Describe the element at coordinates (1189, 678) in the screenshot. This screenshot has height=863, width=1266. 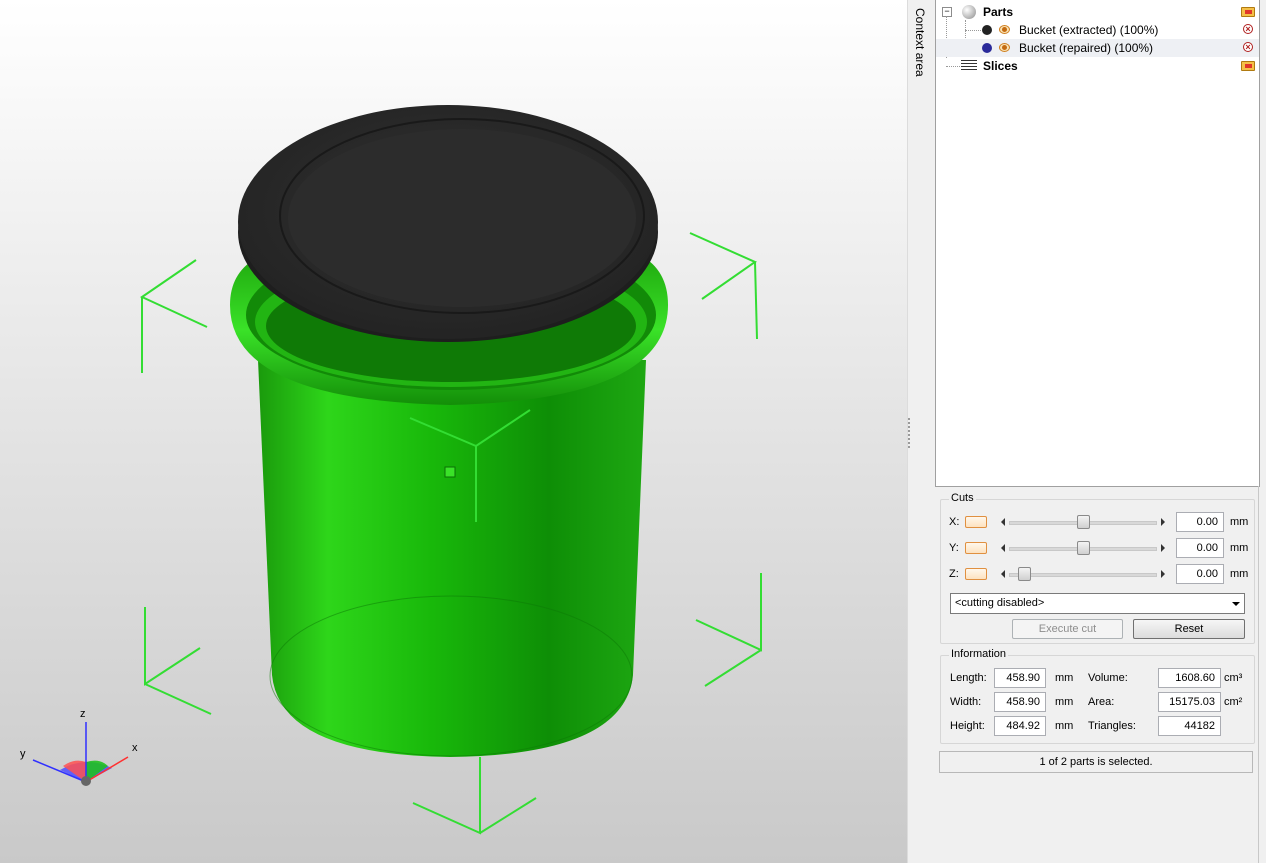
I see `volume-value: 1608.60` at that location.